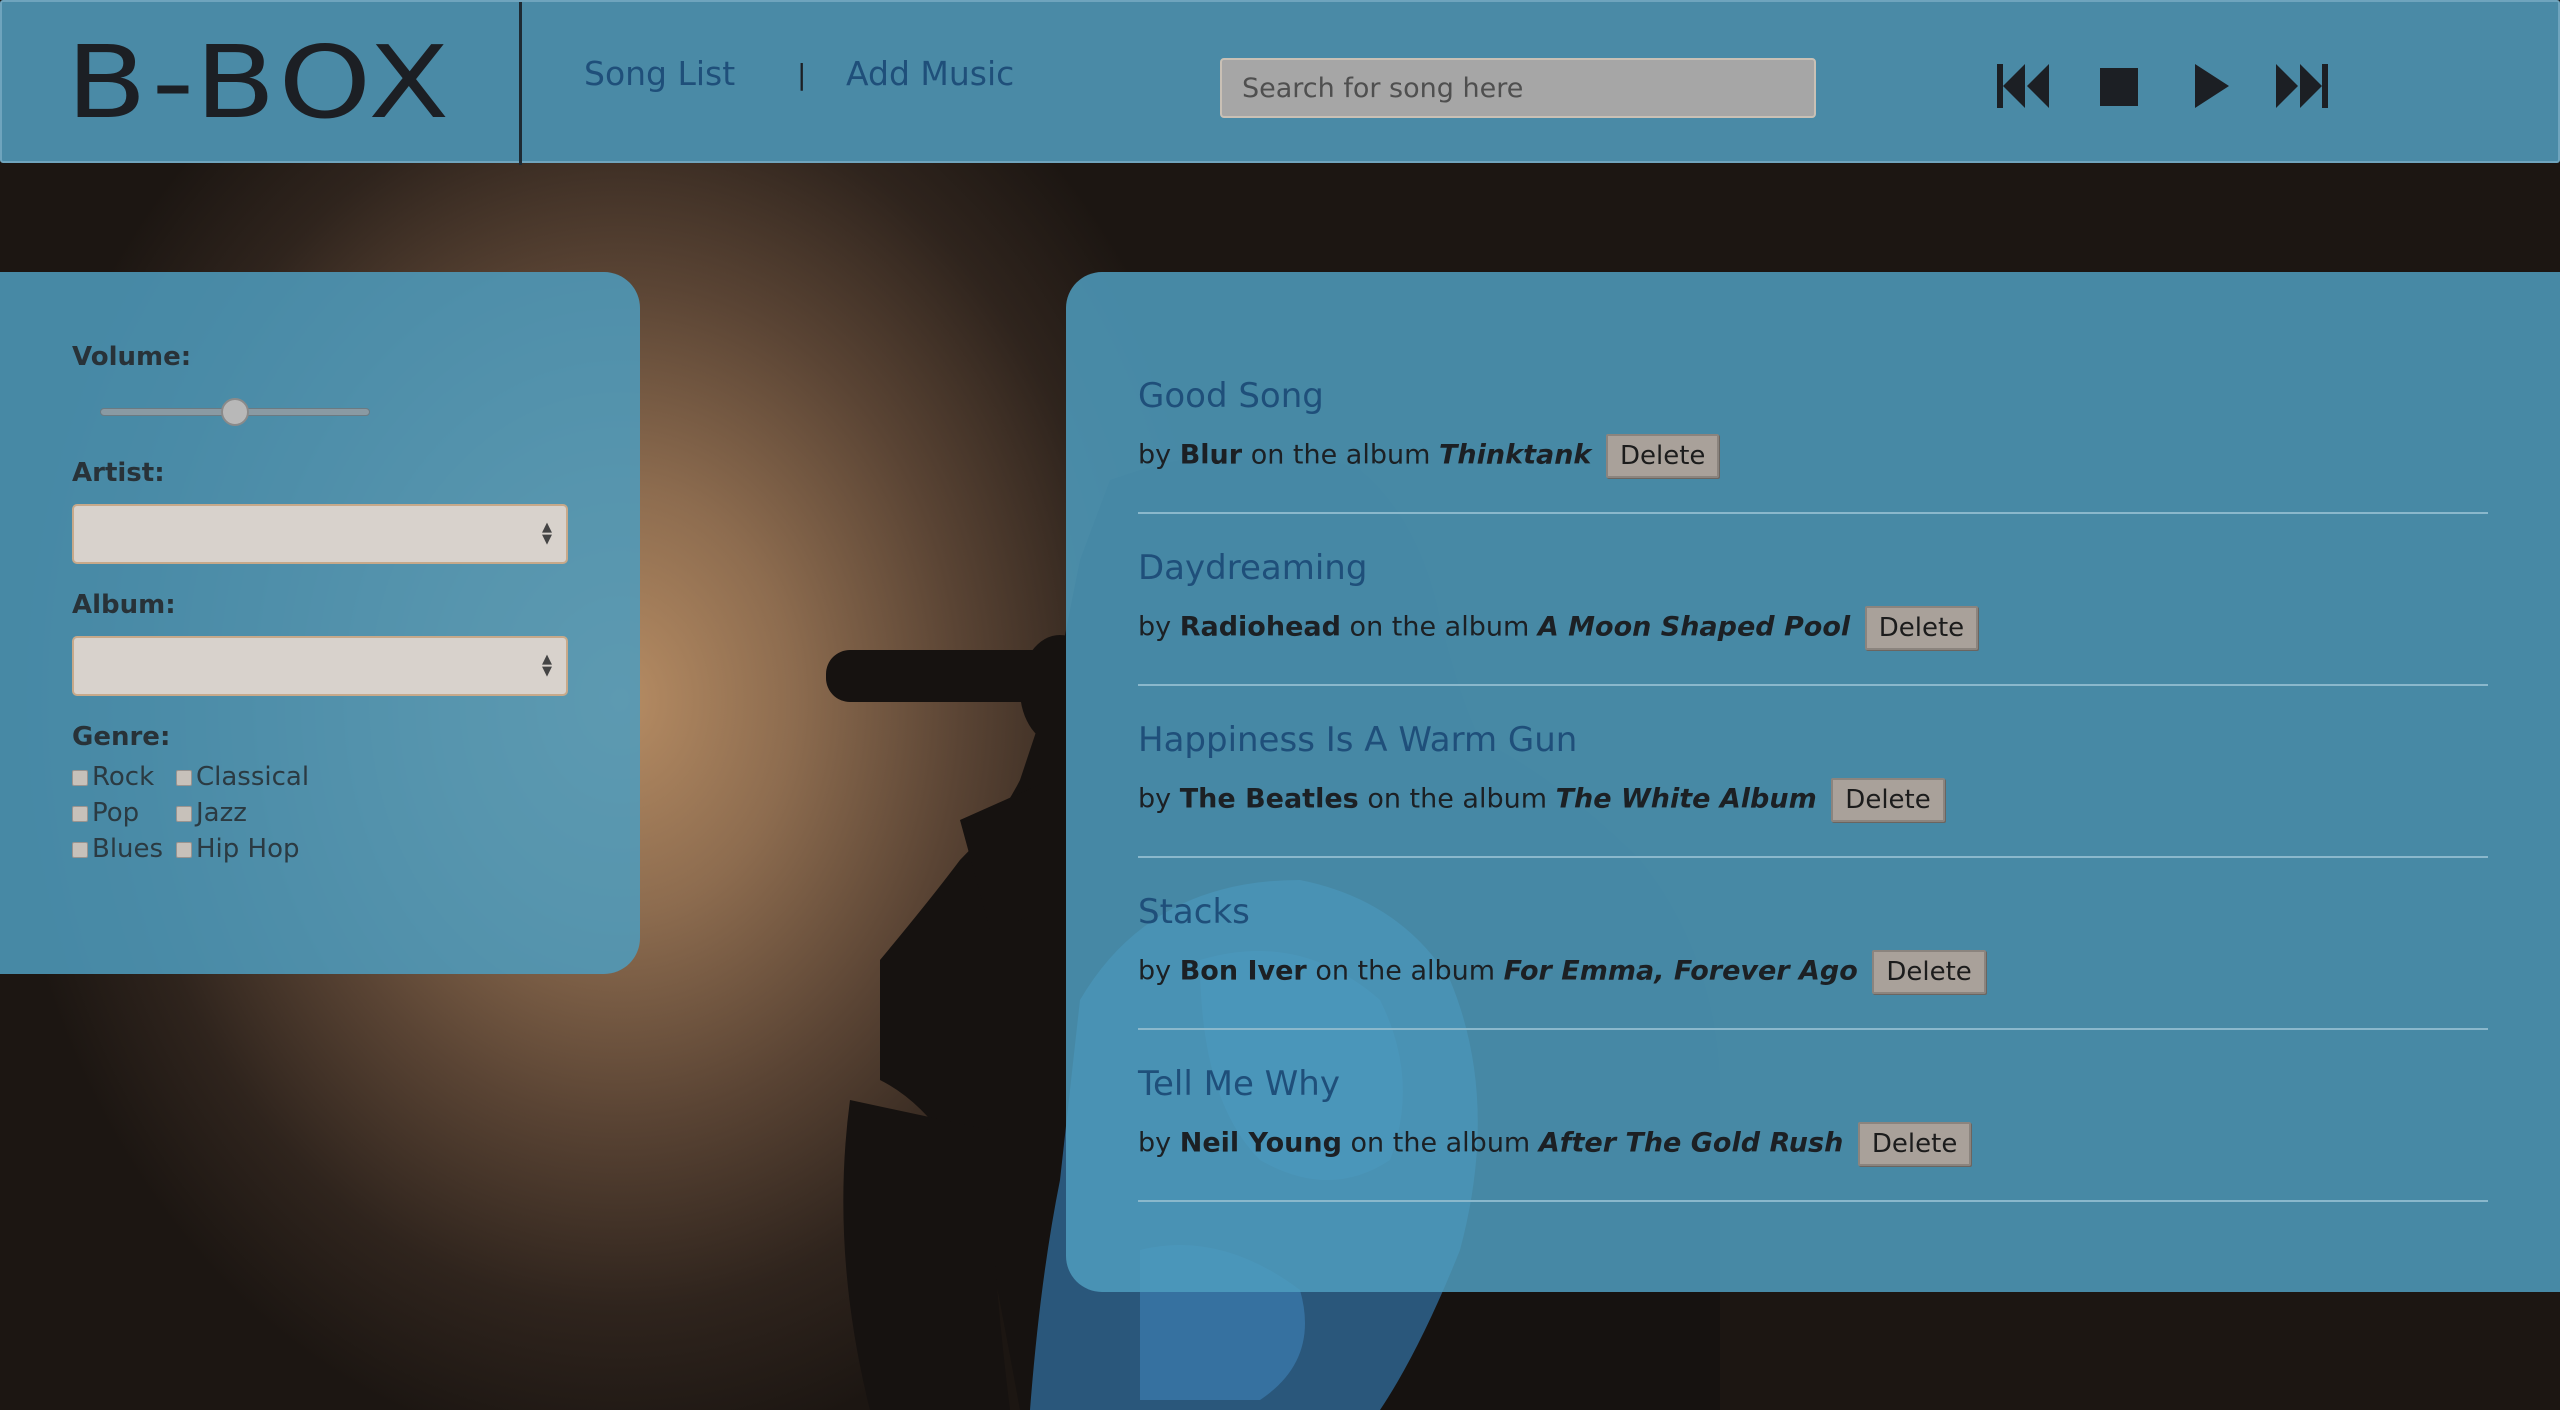  I want to click on previous-icon, so click(2023, 86).